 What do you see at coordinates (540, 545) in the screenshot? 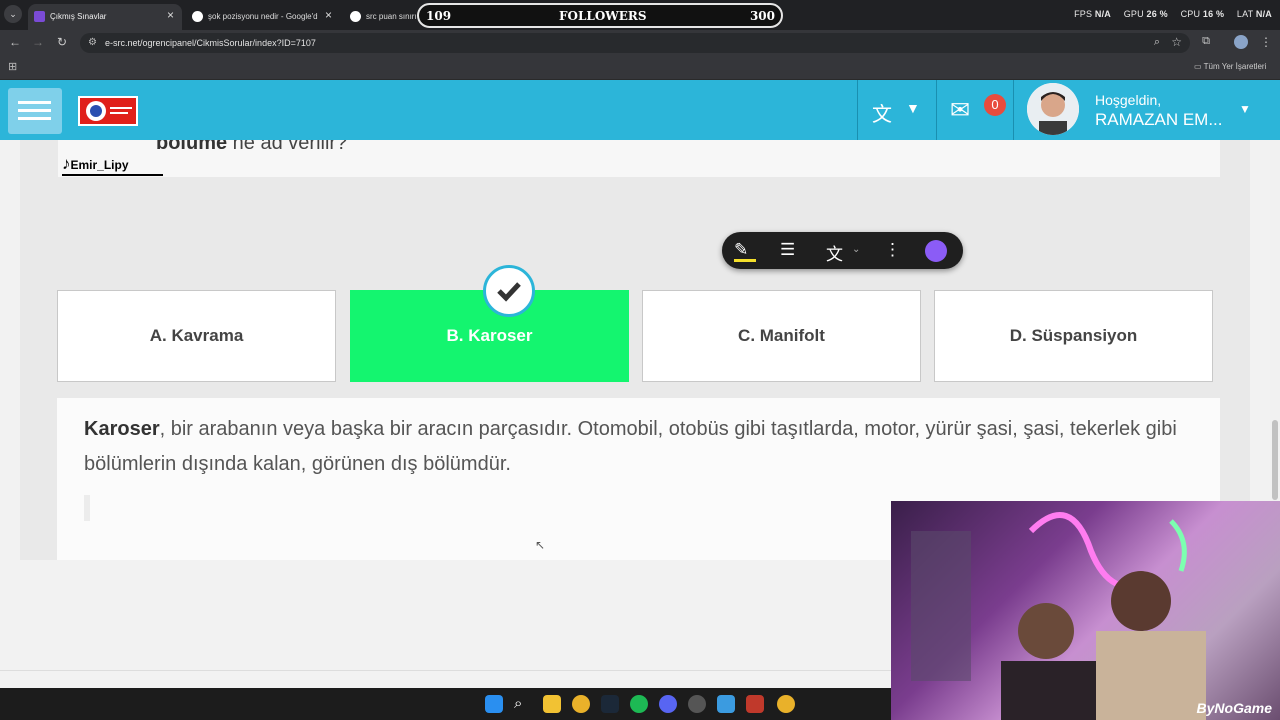
I see `mouse-pointer-icon: ↖` at bounding box center [540, 545].